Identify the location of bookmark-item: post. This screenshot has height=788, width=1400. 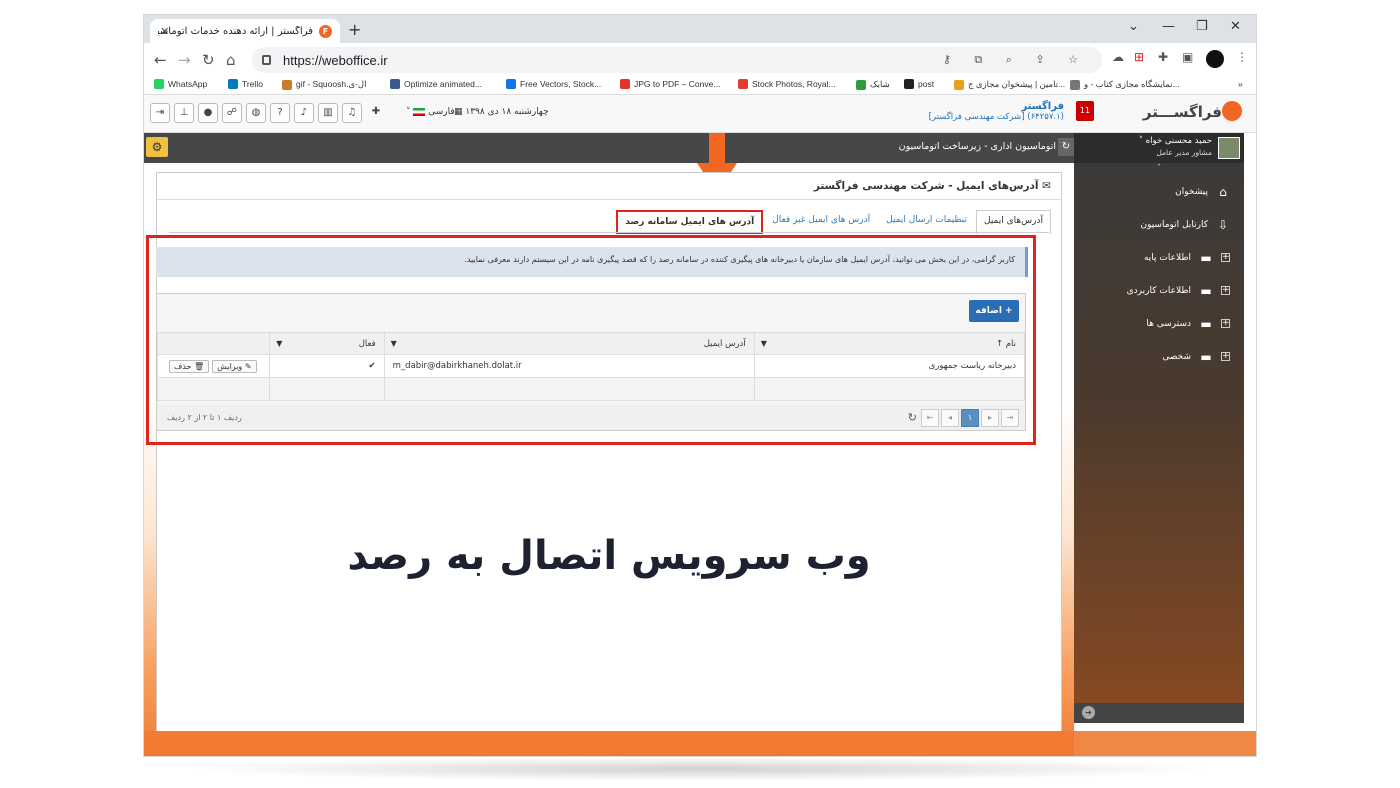
(919, 84).